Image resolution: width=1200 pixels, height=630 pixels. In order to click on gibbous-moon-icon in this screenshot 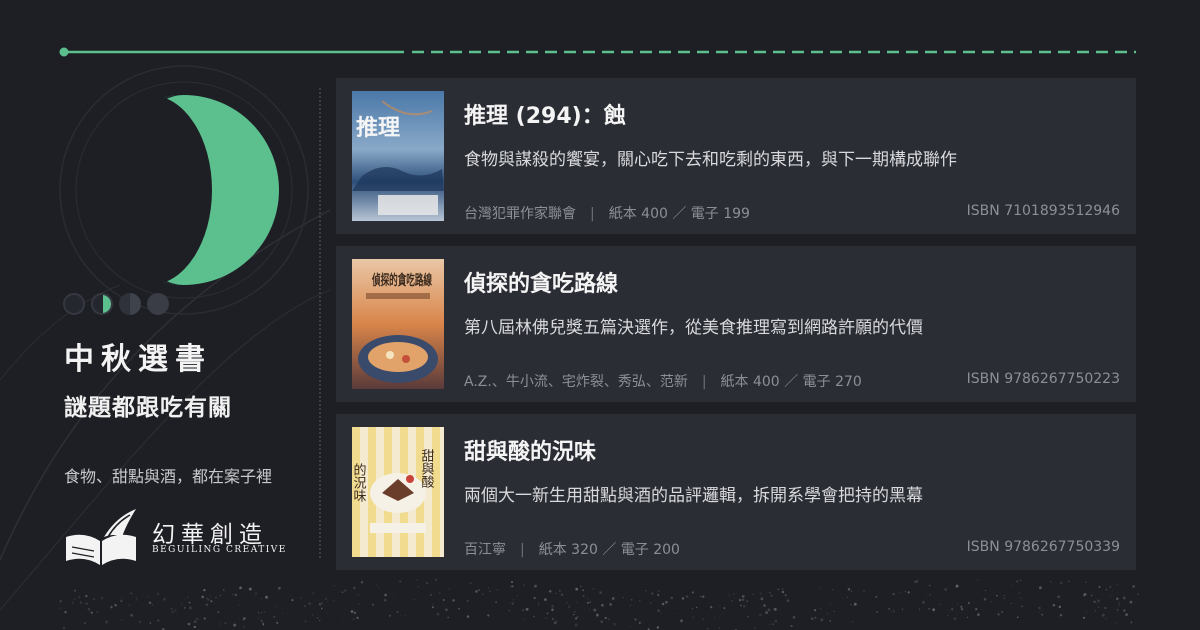, I will do `click(158, 304)`.